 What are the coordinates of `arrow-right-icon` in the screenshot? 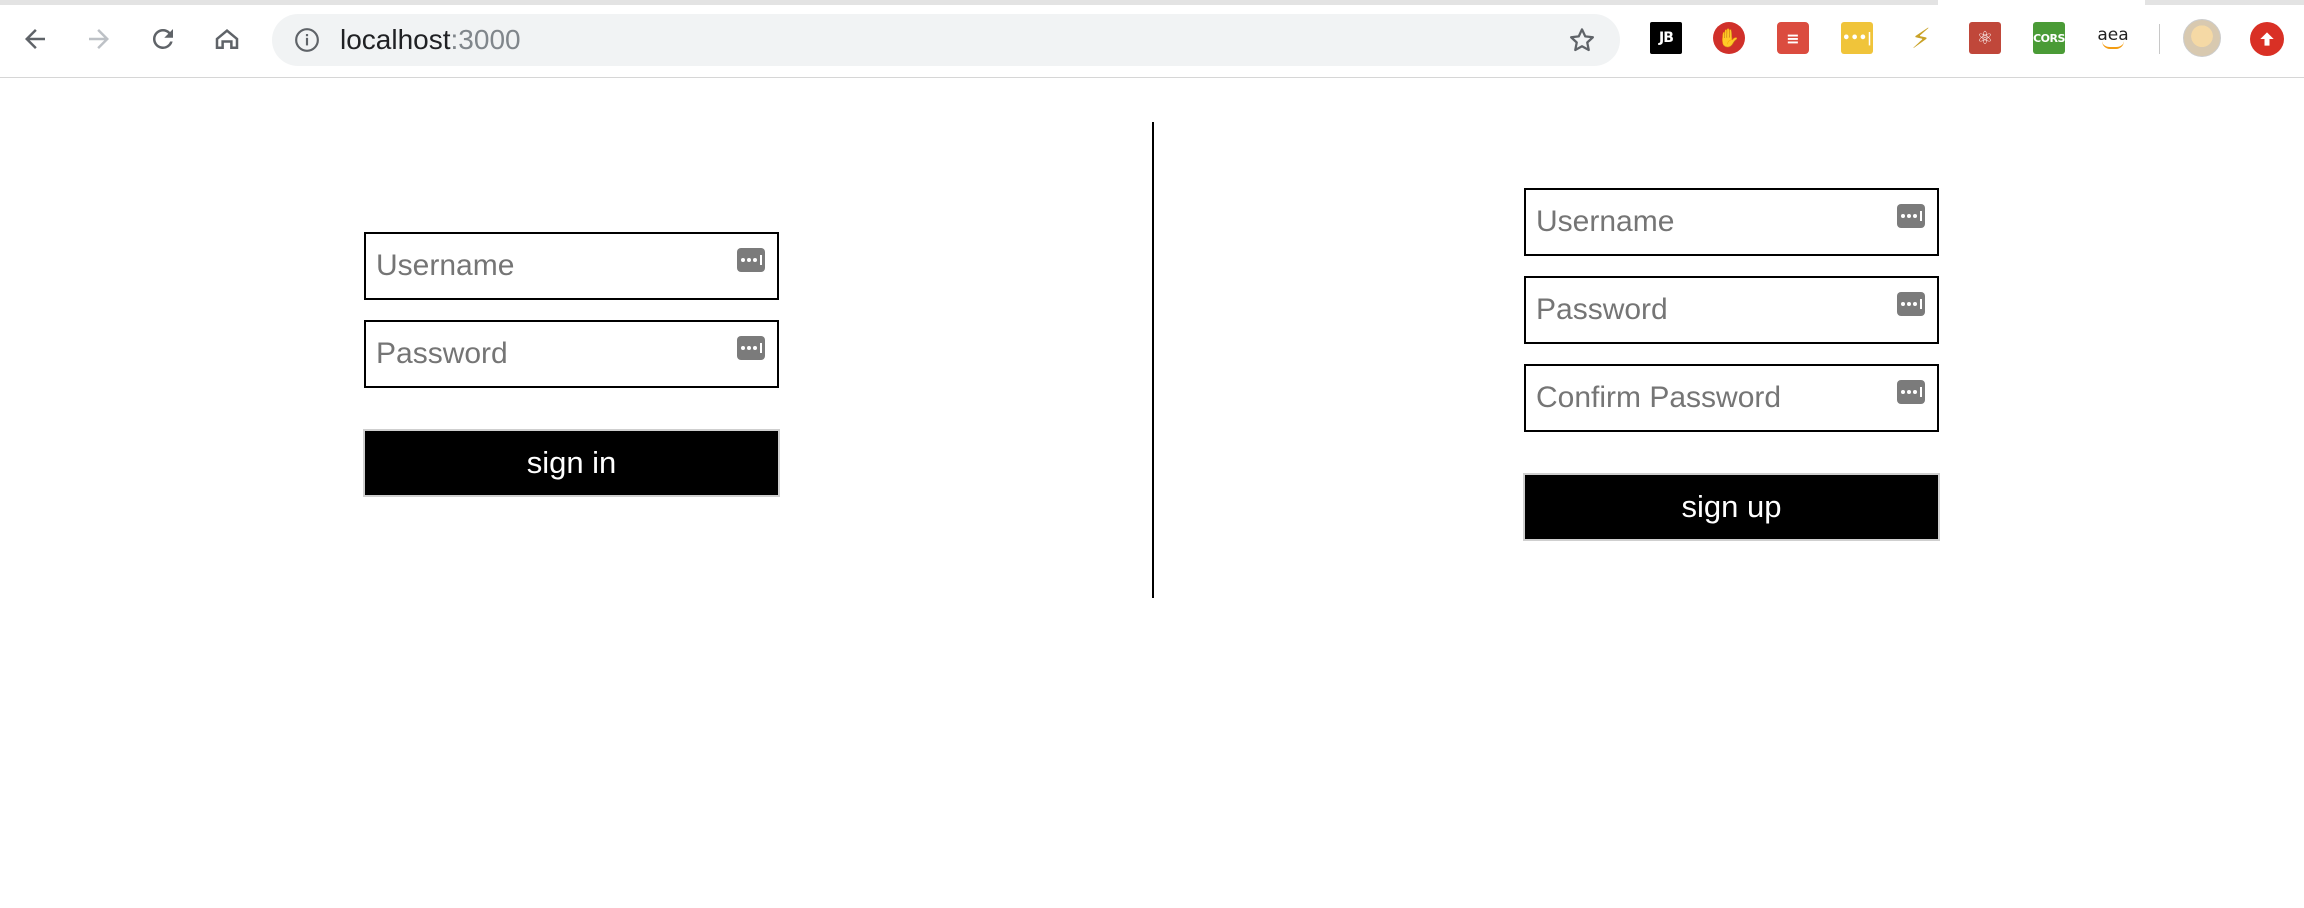 It's located at (99, 39).